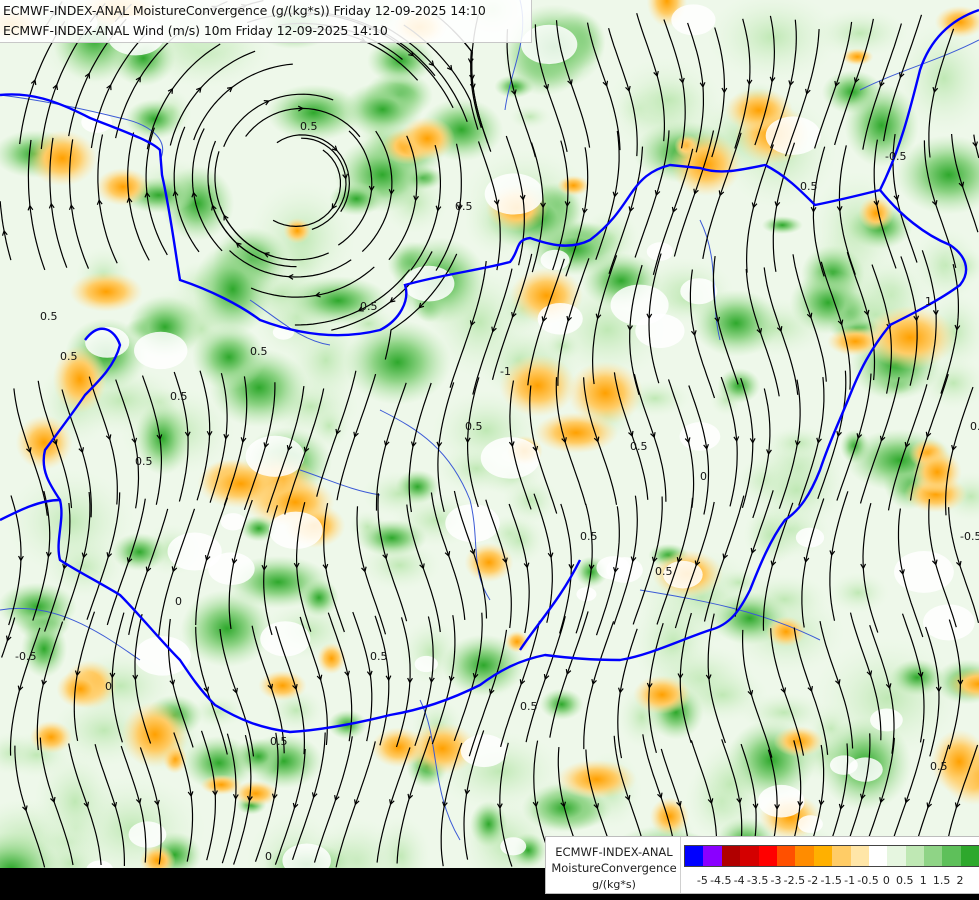 This screenshot has height=900, width=979. What do you see at coordinates (702, 880) in the screenshot?
I see `legend-tick: -5` at bounding box center [702, 880].